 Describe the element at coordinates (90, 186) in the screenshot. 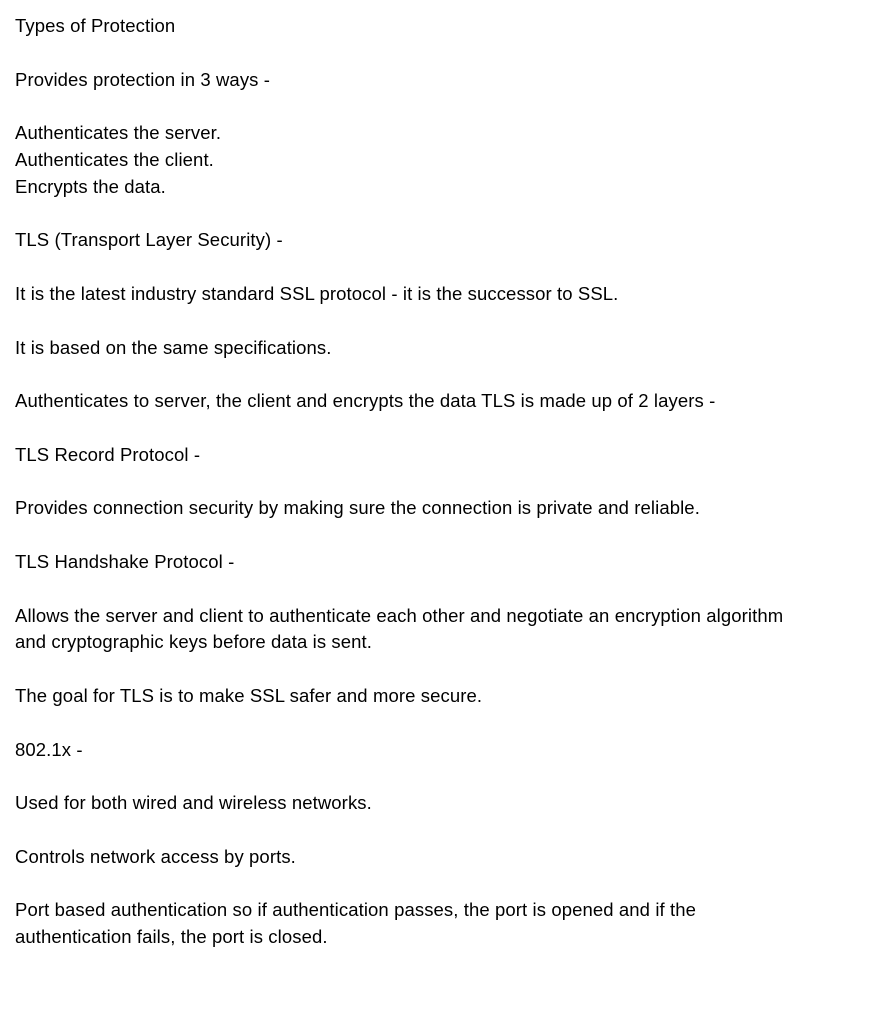

I see `way-item: Encrypts the data.` at that location.